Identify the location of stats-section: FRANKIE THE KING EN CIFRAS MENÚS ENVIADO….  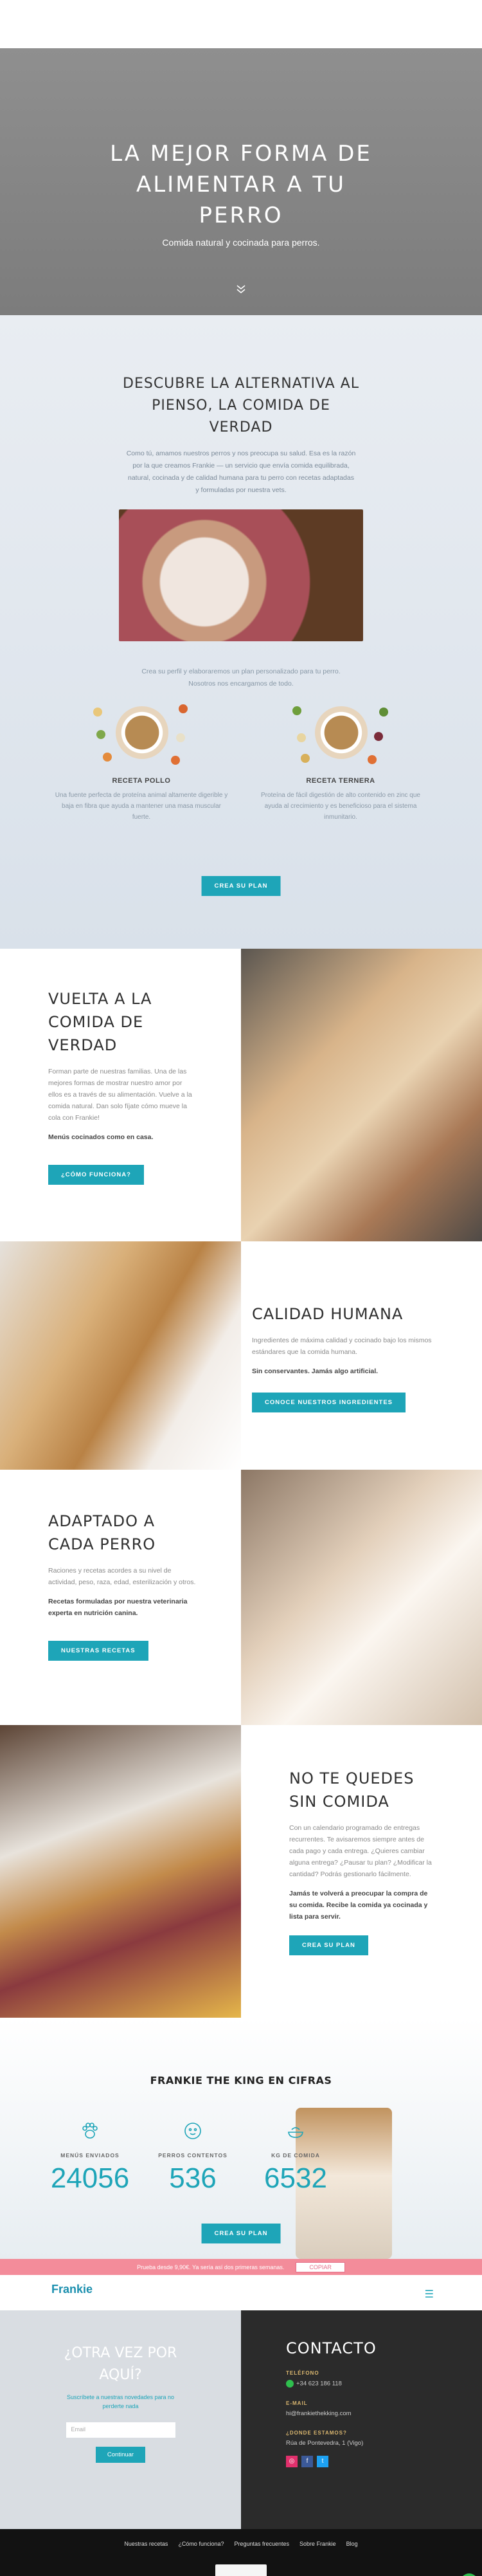
(241, 2138).